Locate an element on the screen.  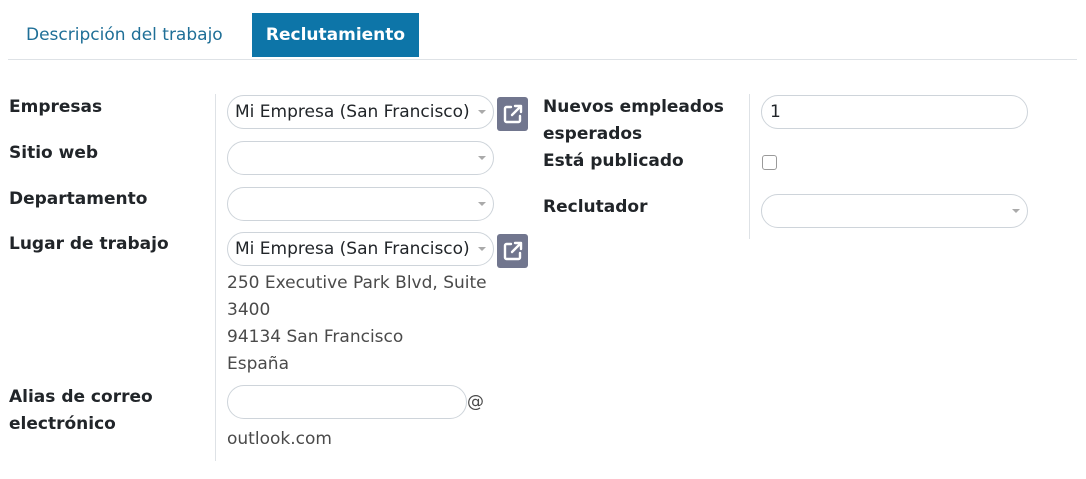
address-line: 94134 San Francisco is located at coordinates (315, 337).